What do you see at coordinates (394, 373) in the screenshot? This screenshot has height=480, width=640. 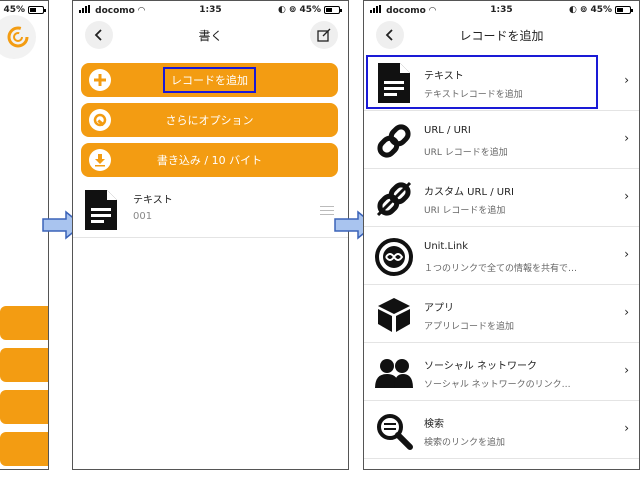 I see `people-icon` at bounding box center [394, 373].